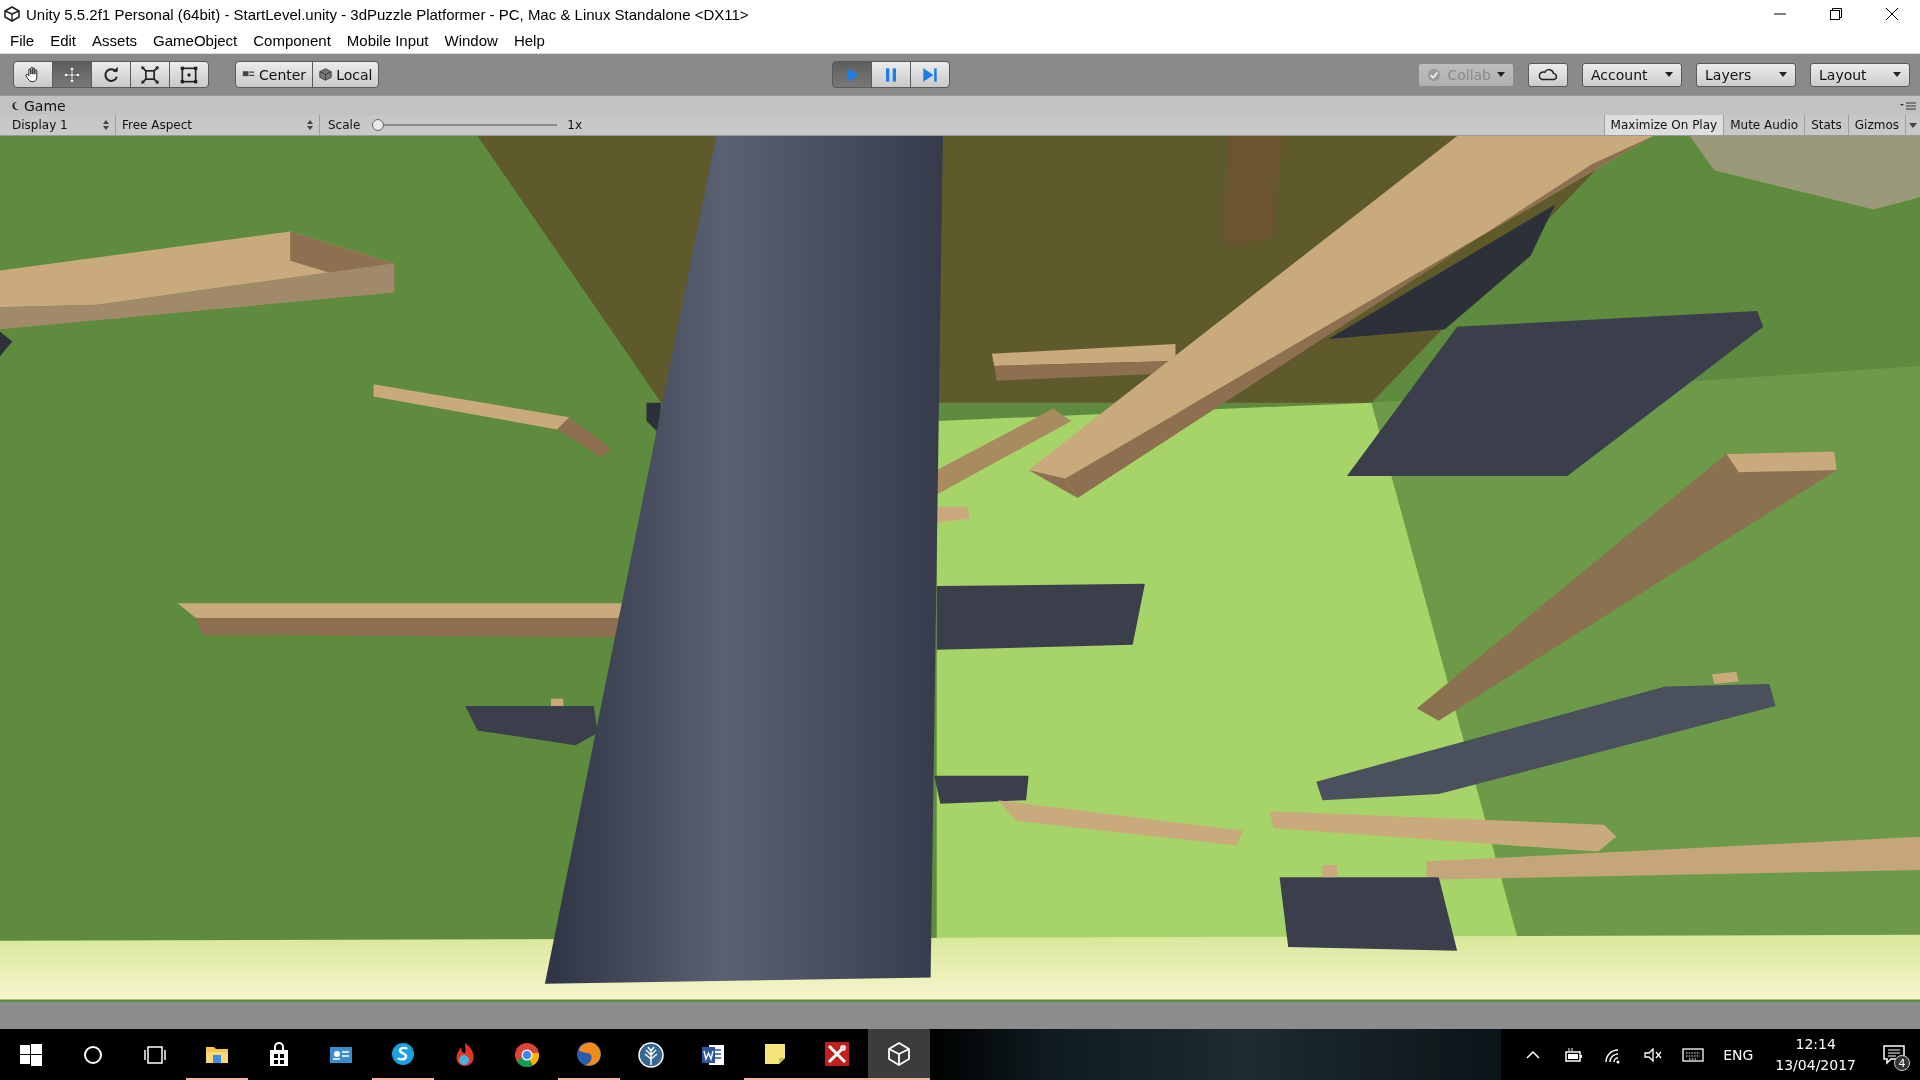 The height and width of the screenshot is (1080, 1920). I want to click on cube-icon, so click(326, 74).